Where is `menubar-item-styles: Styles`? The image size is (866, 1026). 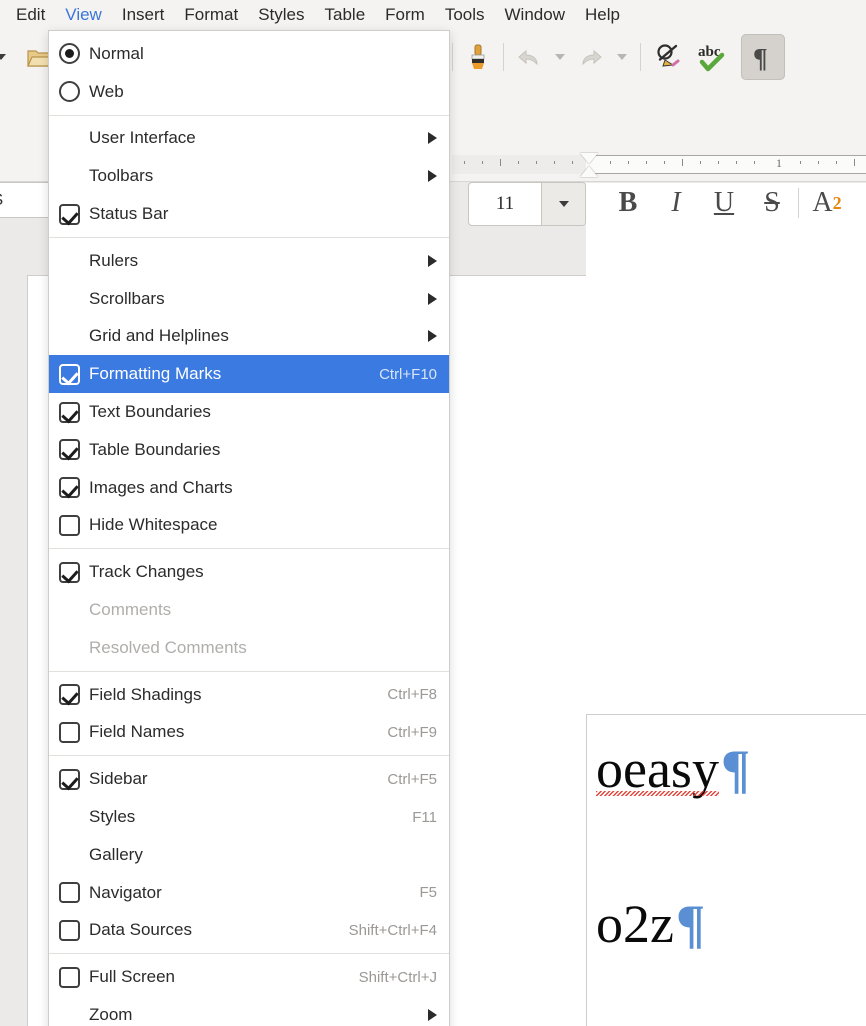 menubar-item-styles: Styles is located at coordinates (281, 15).